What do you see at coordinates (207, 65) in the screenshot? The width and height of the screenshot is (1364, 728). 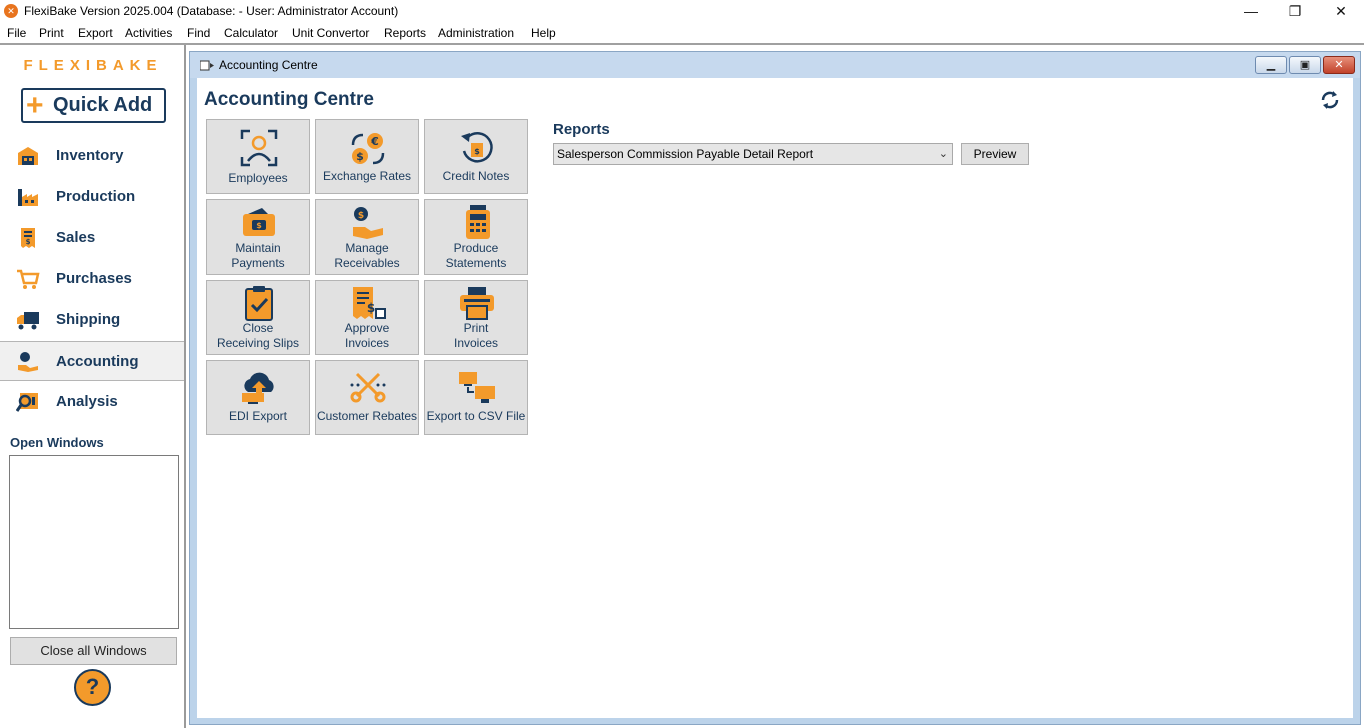 I see `window-doc-icon` at bounding box center [207, 65].